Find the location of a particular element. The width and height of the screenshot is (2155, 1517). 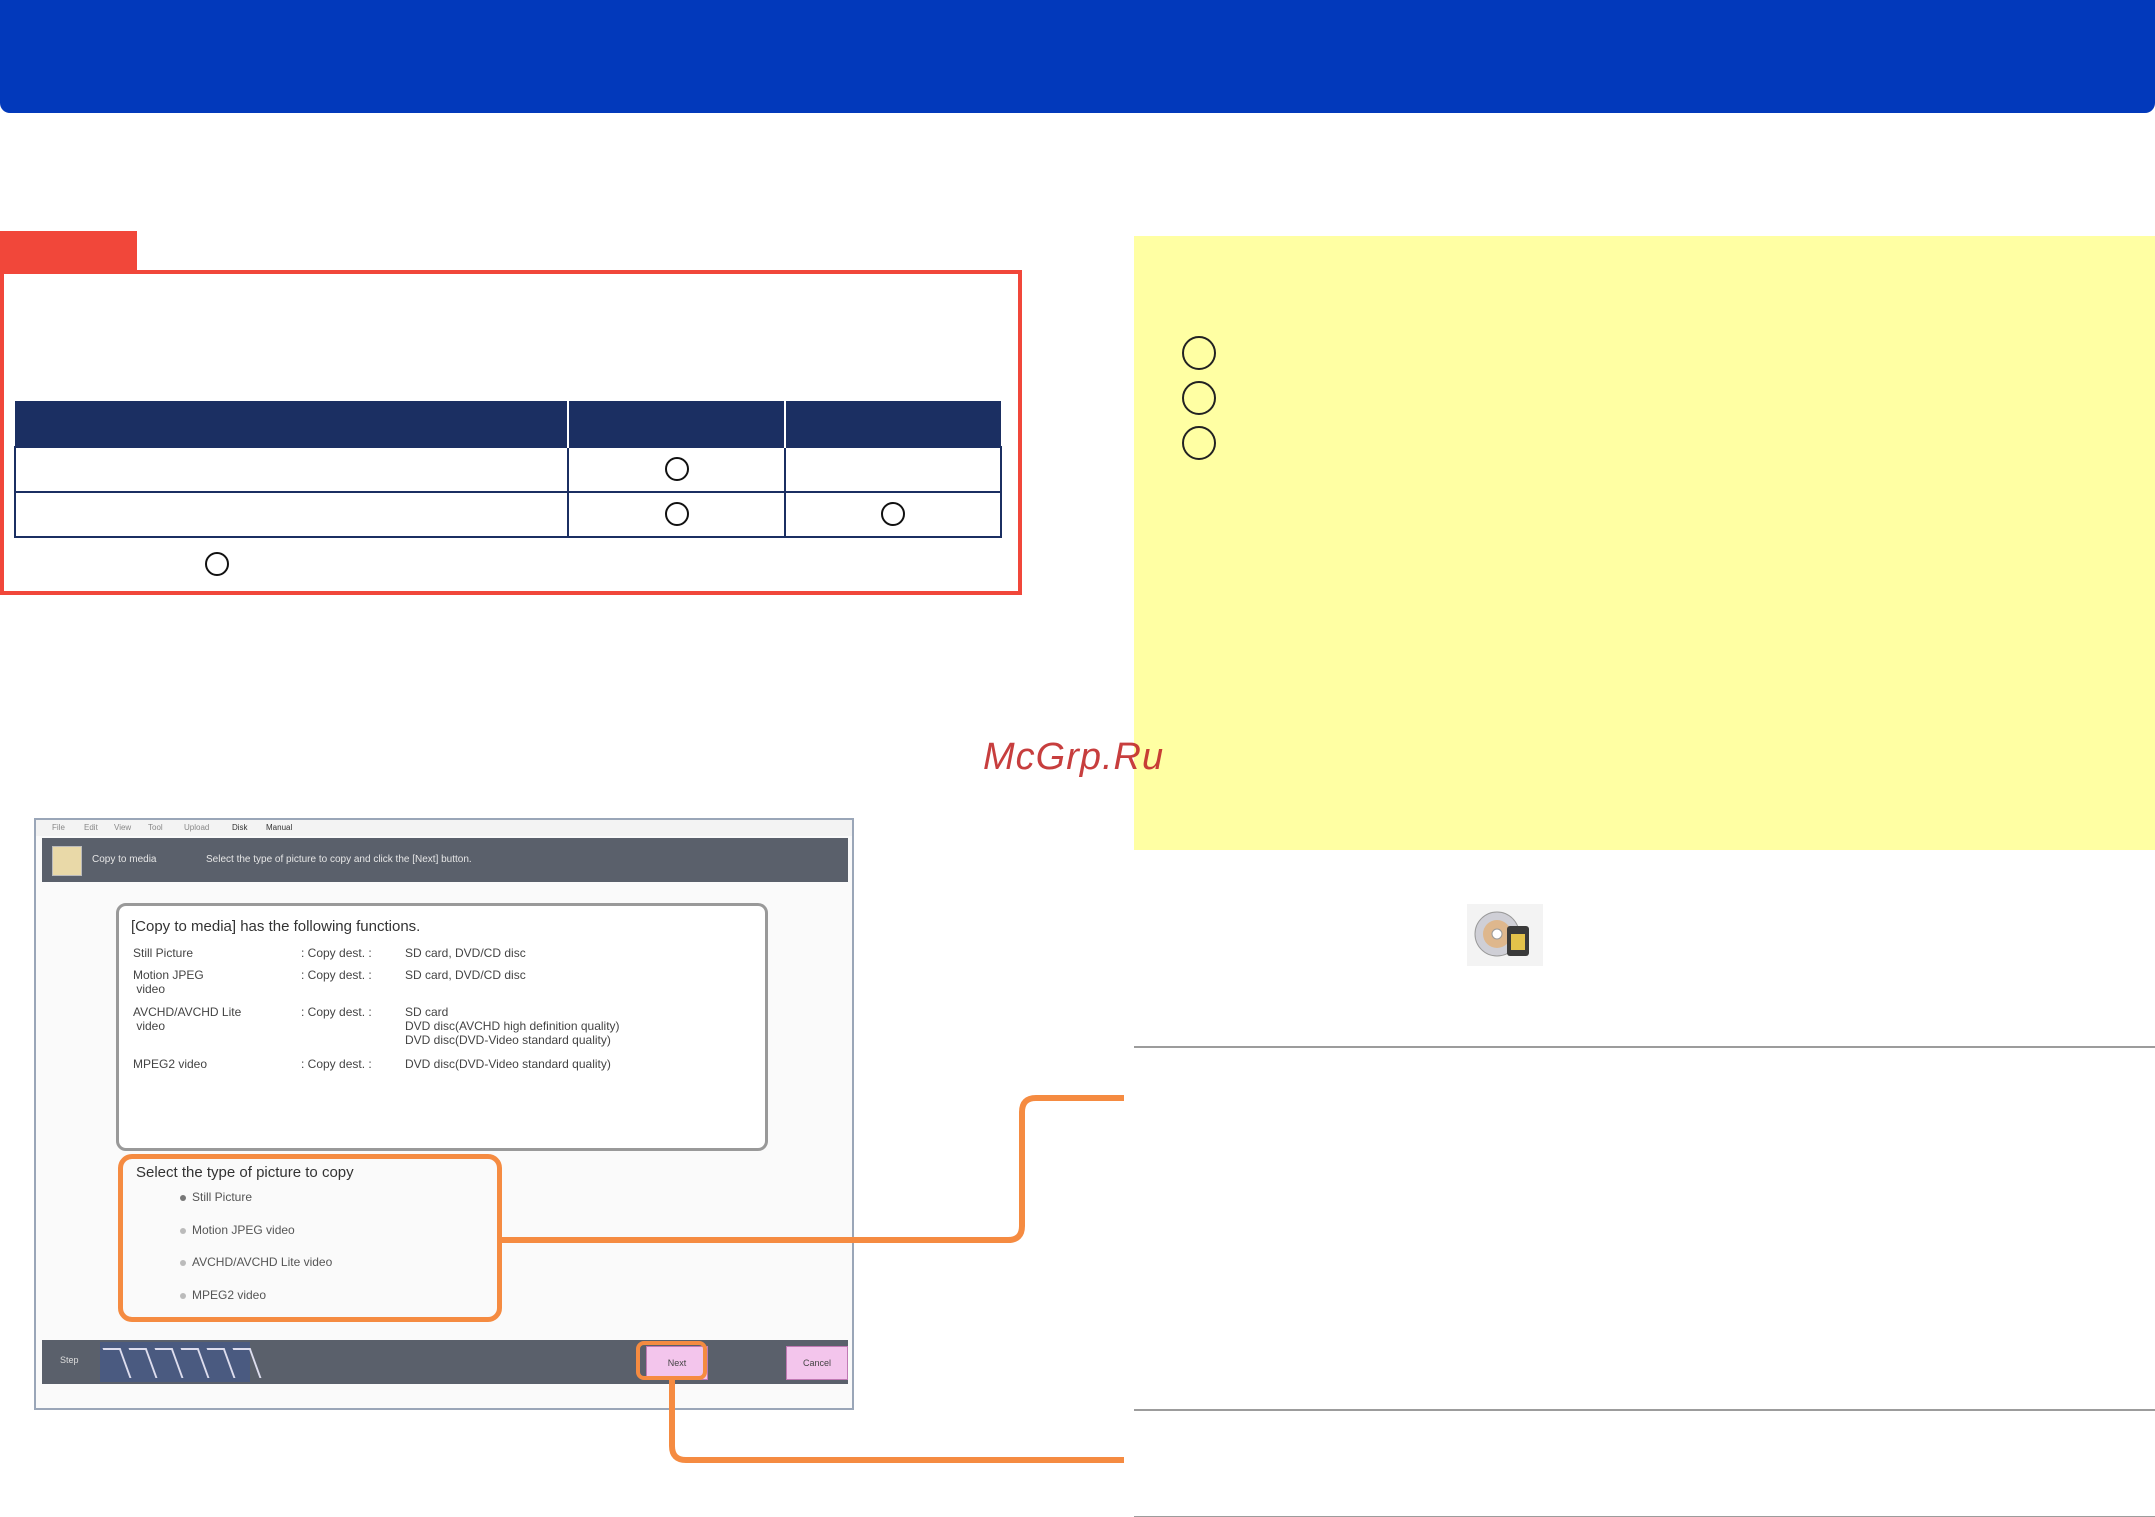

callout-connectors is located at coordinates (813, 1279).